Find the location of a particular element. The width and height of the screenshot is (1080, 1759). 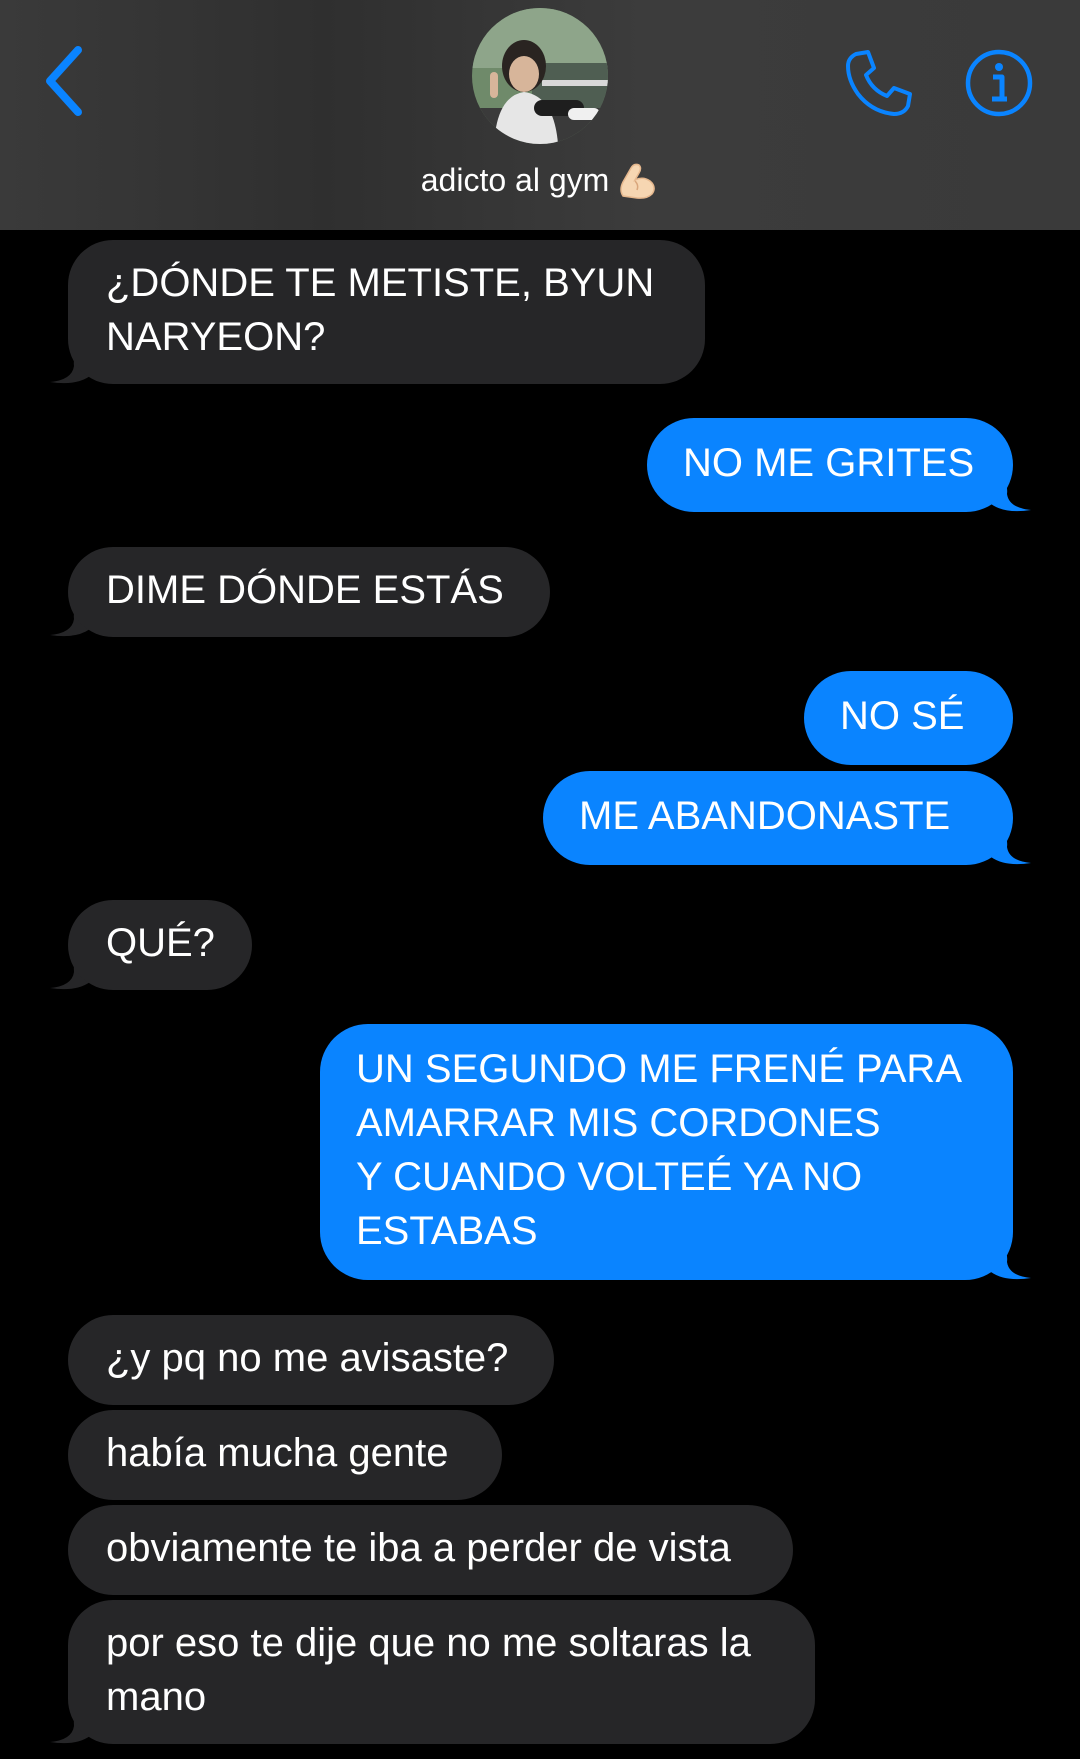

message-text-line: ¿y pq no me avisaste? is located at coordinates (307, 1358).